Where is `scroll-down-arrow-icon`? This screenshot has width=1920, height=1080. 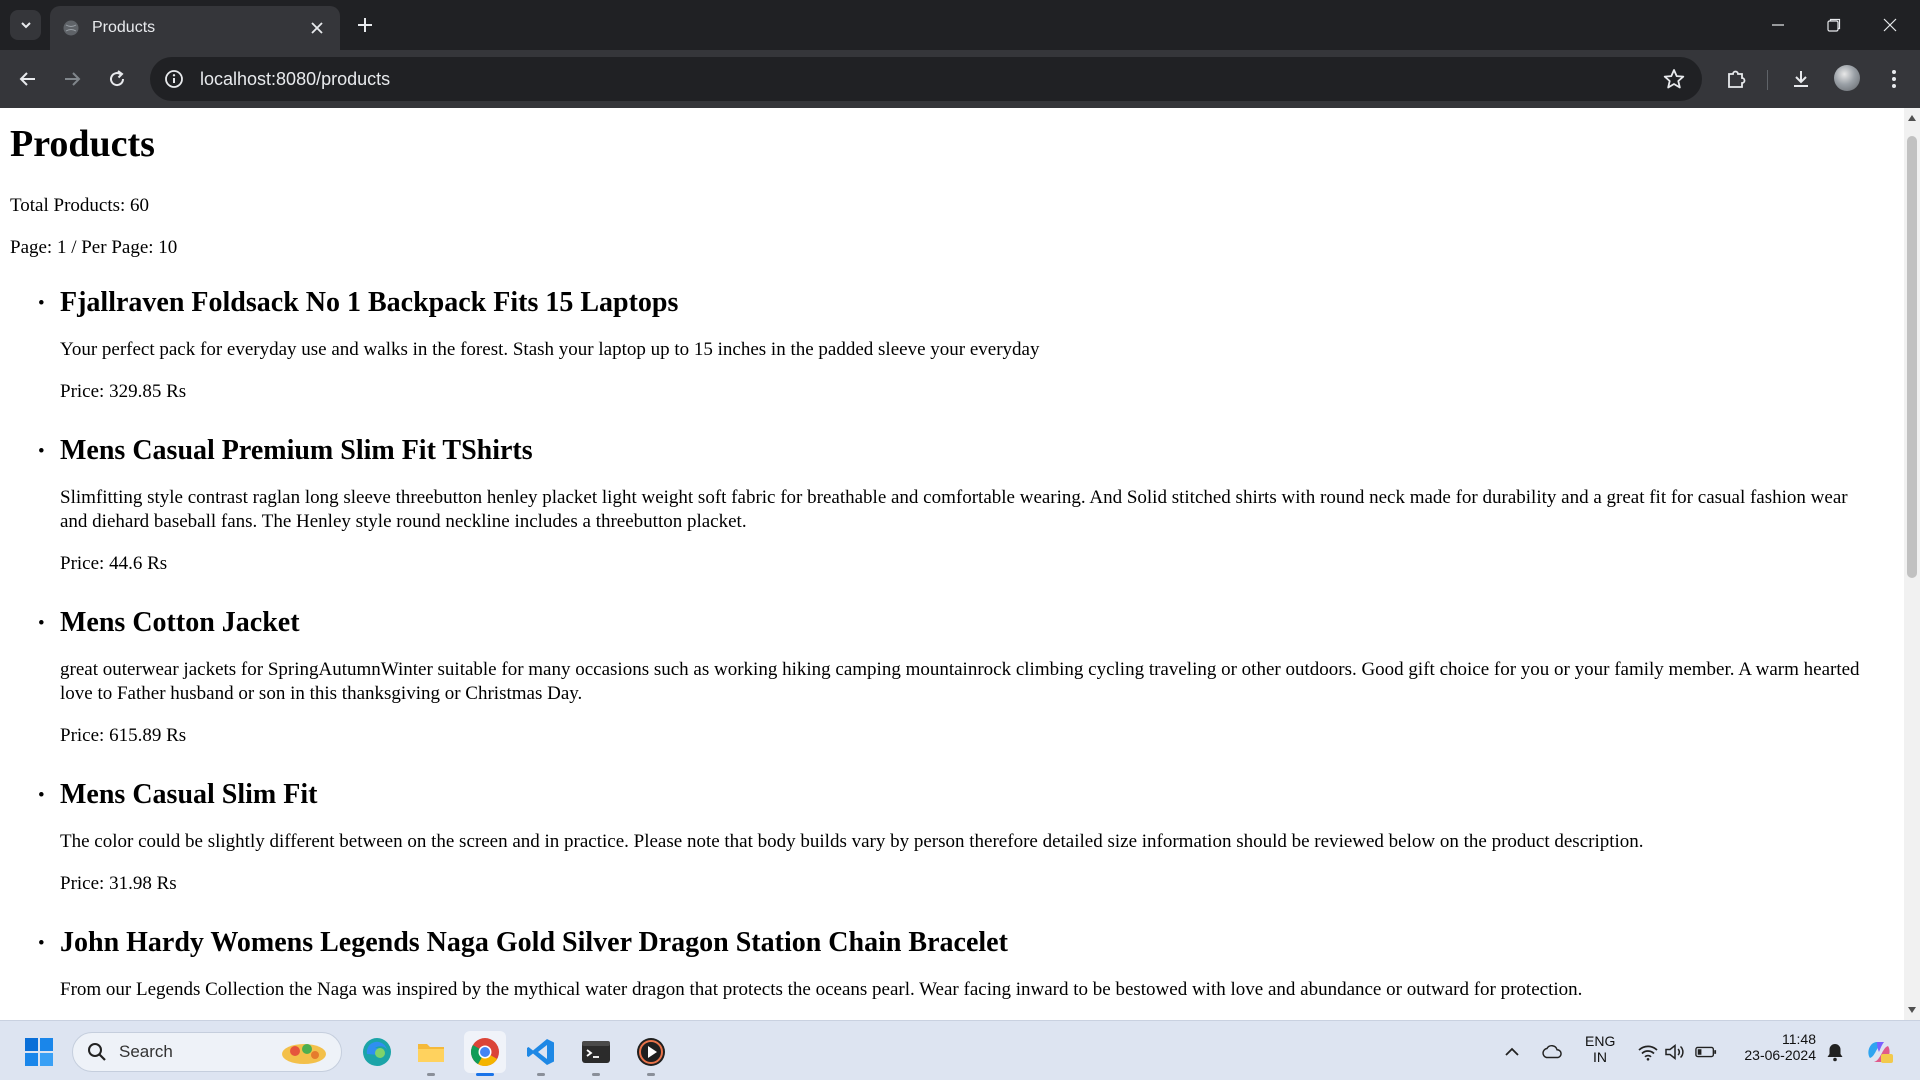 scroll-down-arrow-icon is located at coordinates (1912, 1010).